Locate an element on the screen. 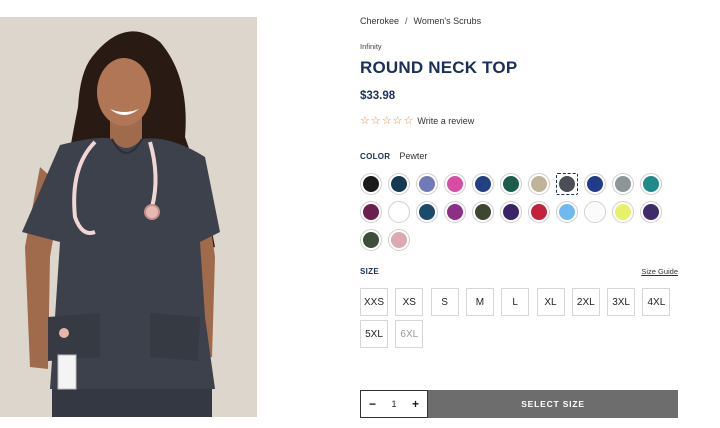 The height and width of the screenshot is (428, 720). size-label: SIZE is located at coordinates (369, 271).